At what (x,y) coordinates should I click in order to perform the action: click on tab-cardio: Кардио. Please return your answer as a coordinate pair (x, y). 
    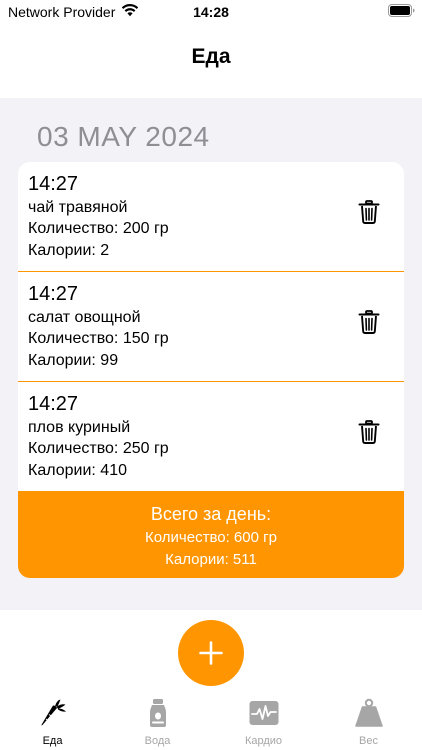
    Looking at the image, I should click on (263, 720).